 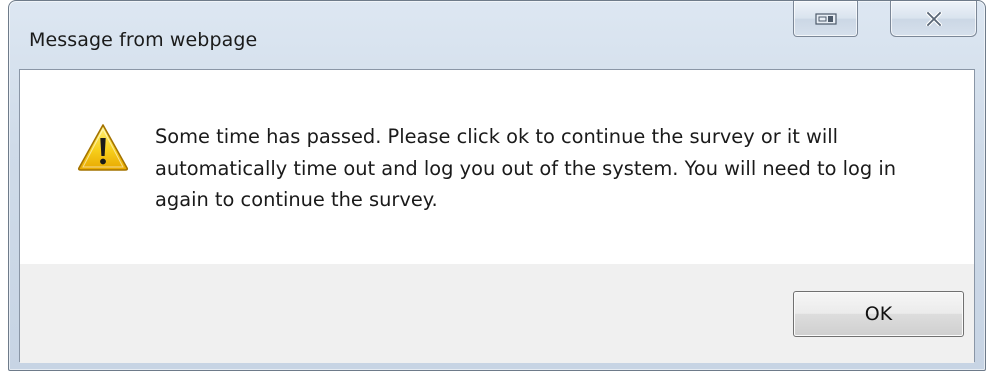 I want to click on window-title: Message from webpage, so click(x=143, y=40).